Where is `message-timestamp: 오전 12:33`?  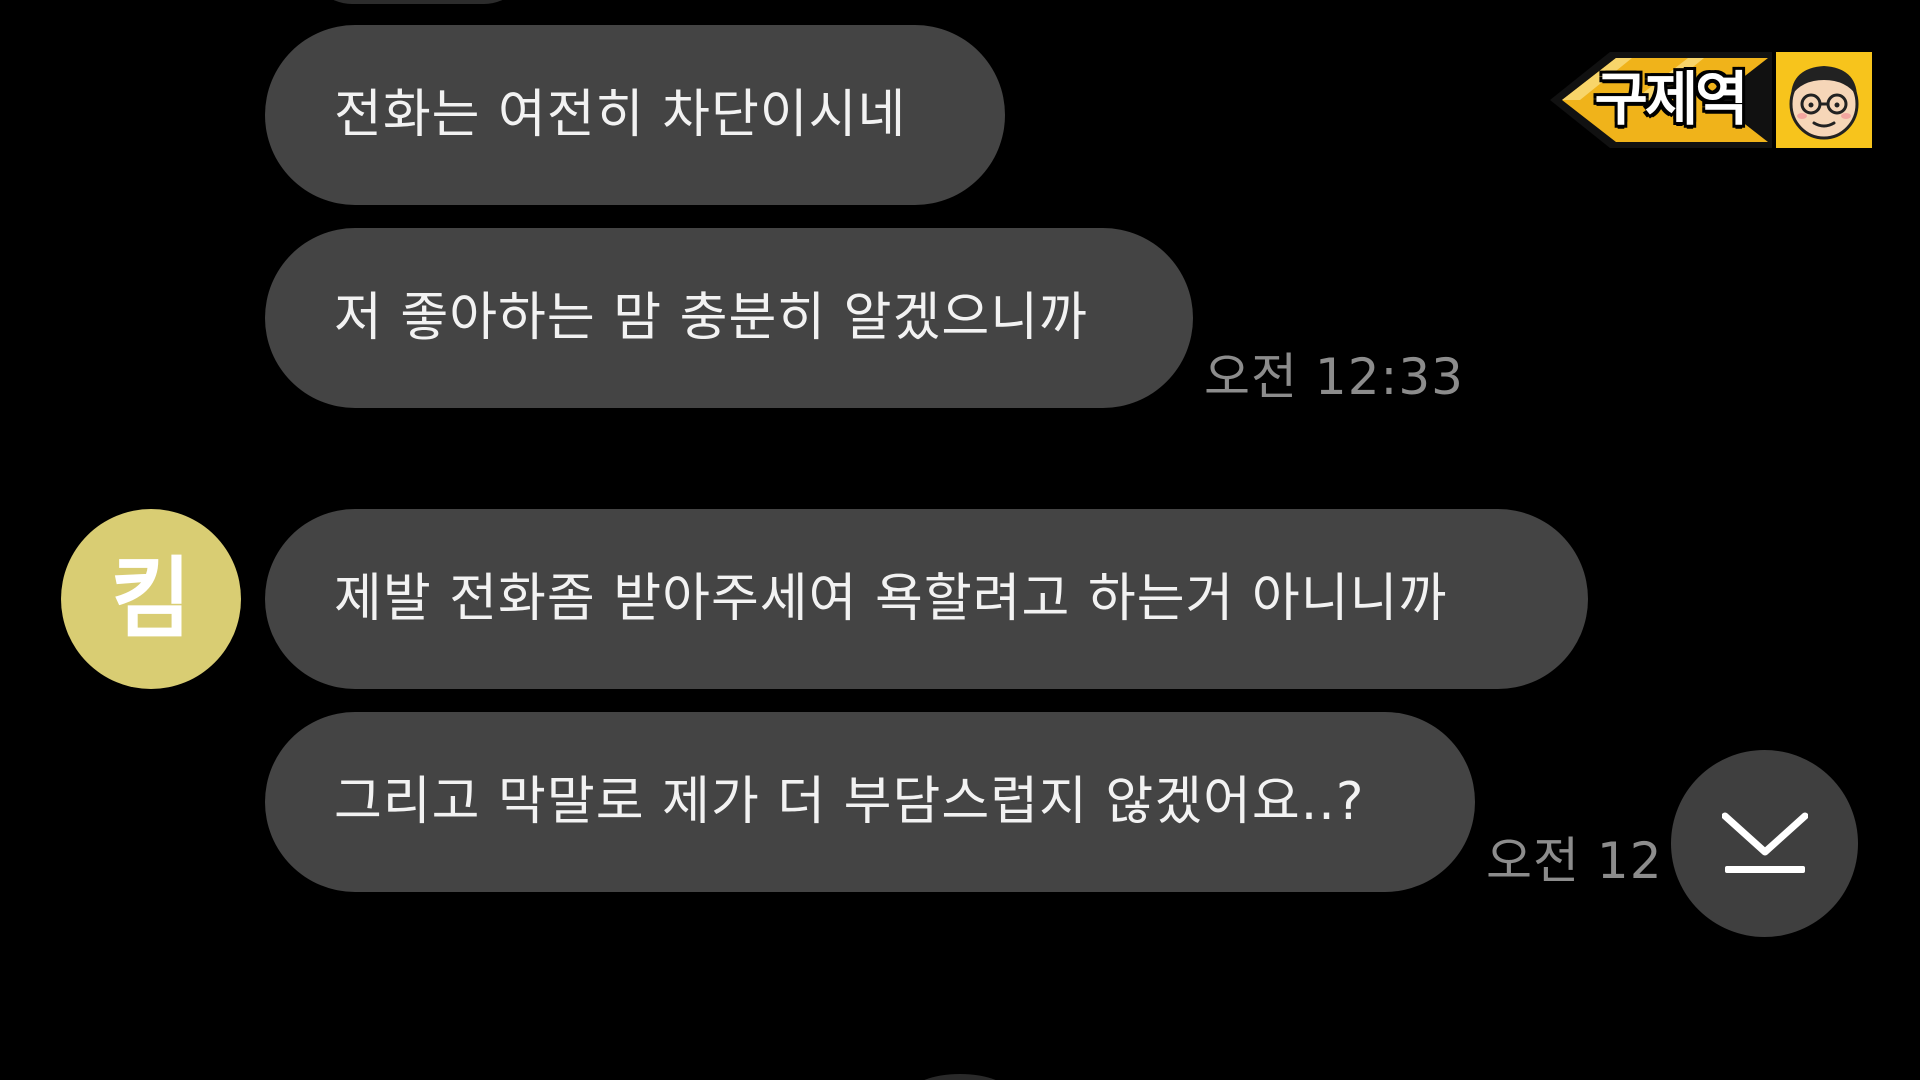 message-timestamp: 오전 12:33 is located at coordinates (1334, 377).